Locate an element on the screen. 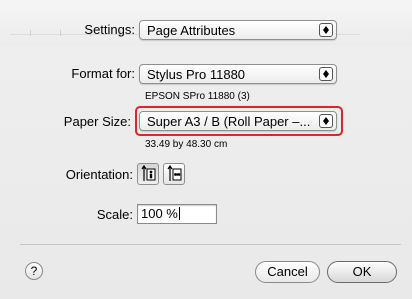 This screenshot has width=412, height=299. portrait-orientation-button is located at coordinates (148, 174).